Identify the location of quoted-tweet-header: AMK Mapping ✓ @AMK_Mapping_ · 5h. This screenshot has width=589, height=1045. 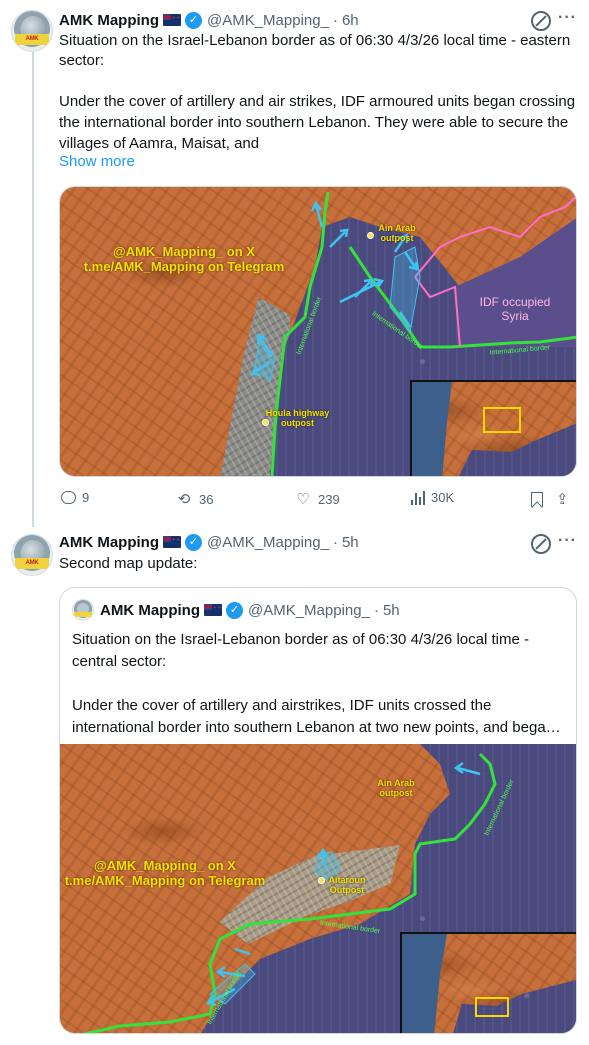
(250, 610).